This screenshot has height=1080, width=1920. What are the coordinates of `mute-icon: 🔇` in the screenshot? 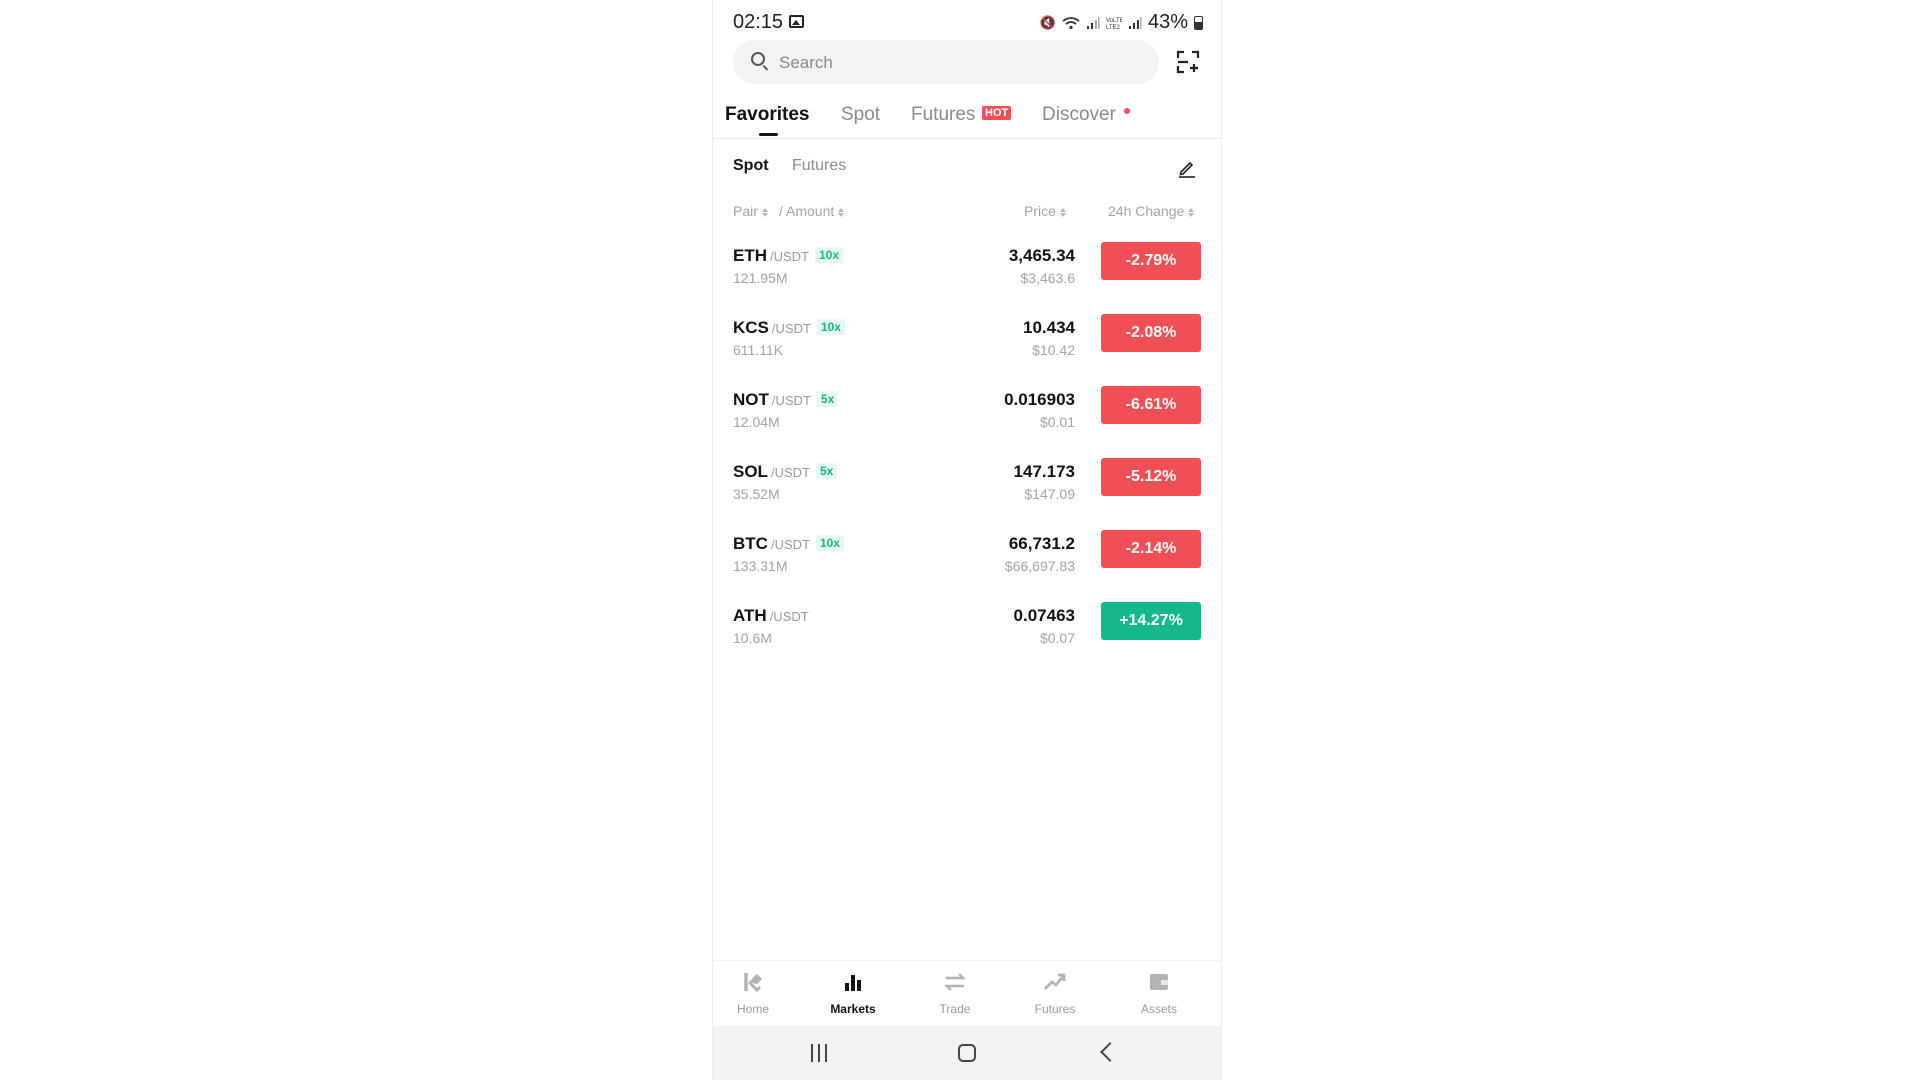 It's located at (1047, 22).